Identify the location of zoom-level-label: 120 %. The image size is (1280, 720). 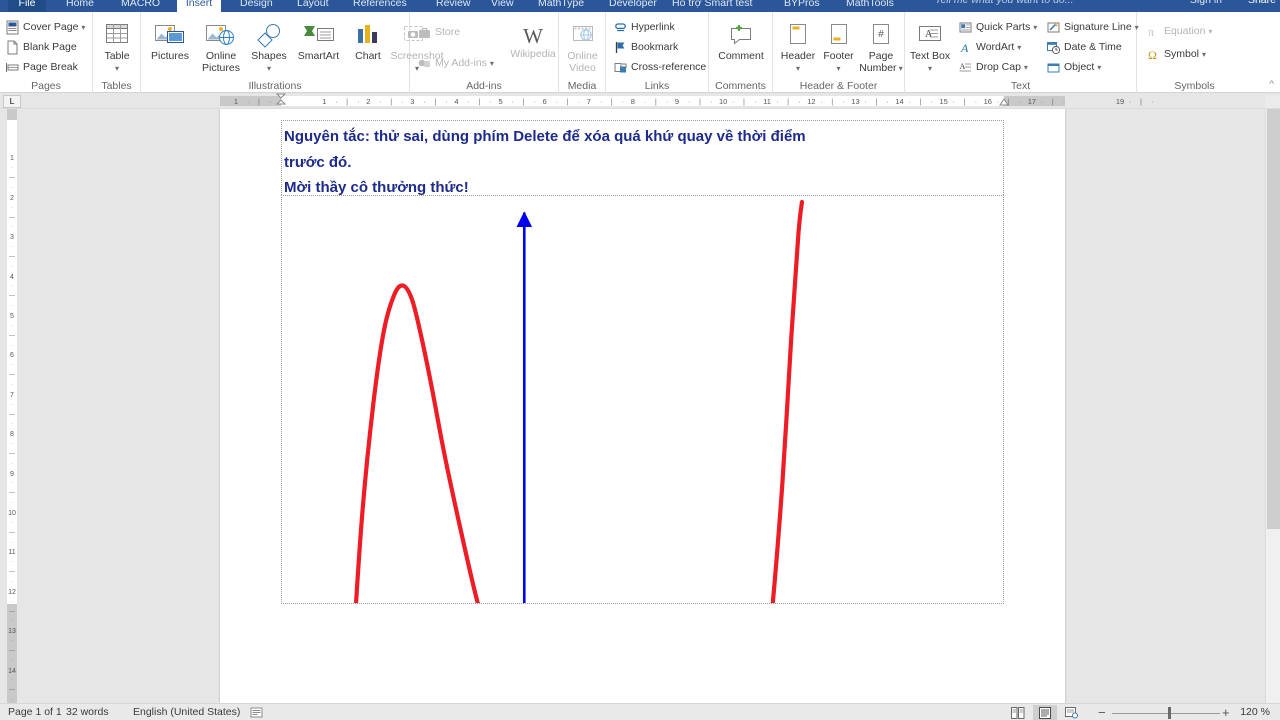
(1255, 712).